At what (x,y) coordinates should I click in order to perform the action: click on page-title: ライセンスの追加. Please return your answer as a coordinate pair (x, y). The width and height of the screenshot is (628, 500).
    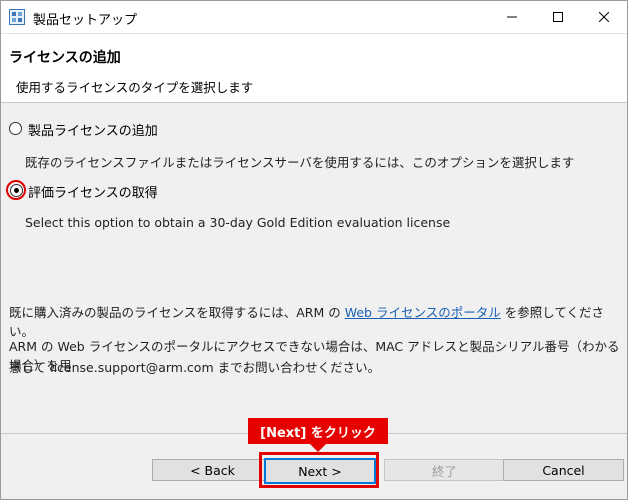
    Looking at the image, I should click on (65, 58).